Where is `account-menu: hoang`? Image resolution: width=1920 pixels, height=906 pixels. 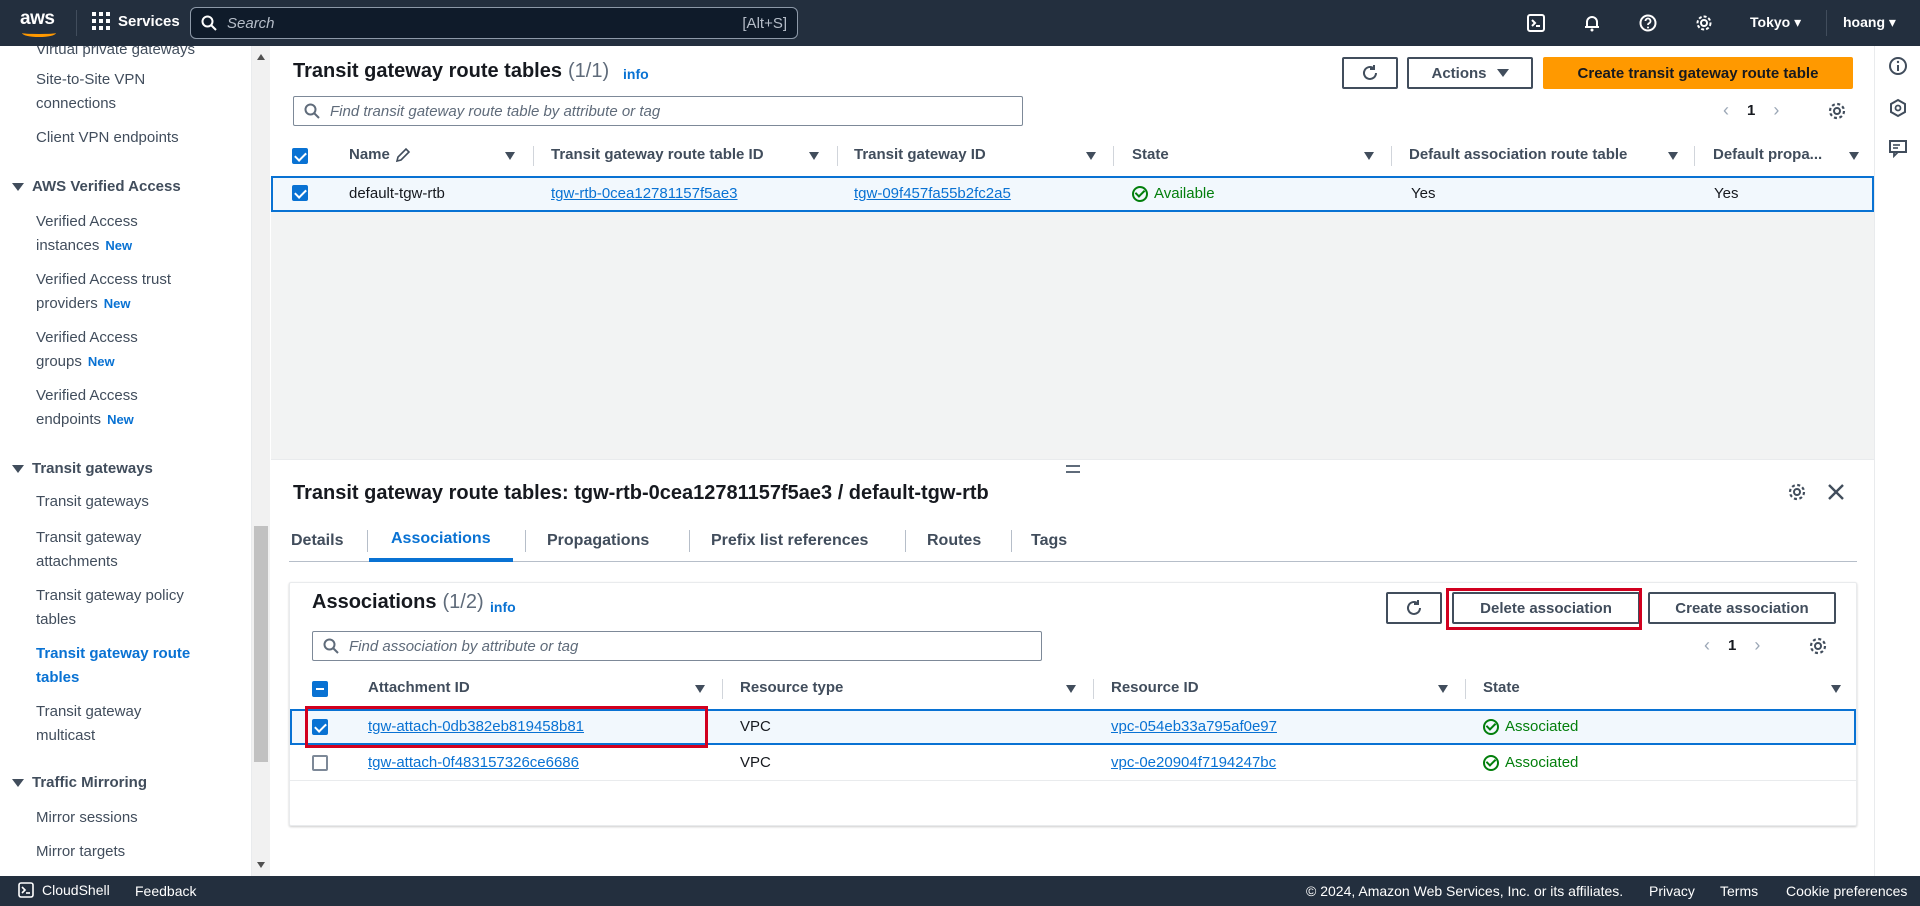 account-menu: hoang is located at coordinates (1869, 22).